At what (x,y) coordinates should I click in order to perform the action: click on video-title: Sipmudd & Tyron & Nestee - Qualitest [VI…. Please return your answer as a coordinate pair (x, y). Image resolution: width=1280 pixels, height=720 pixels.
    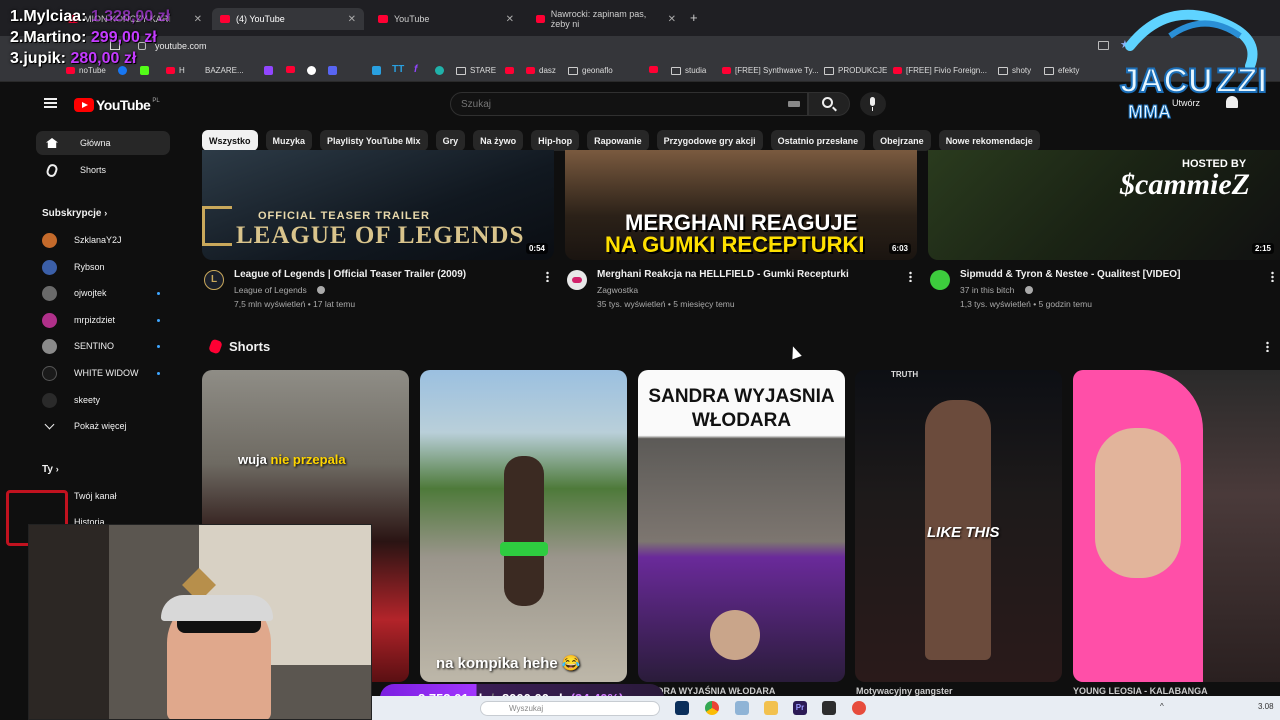
    Looking at the image, I should click on (1070, 274).